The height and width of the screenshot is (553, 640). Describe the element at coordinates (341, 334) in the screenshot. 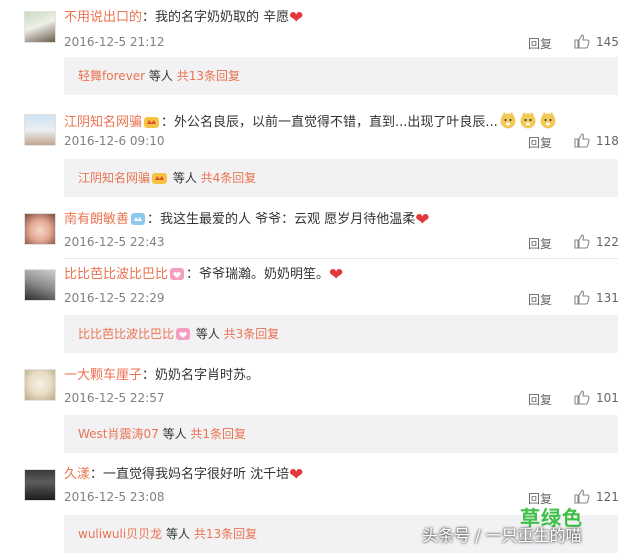

I see `reply-summary: 比比芭比波比巴比 等人 共3条回复` at that location.